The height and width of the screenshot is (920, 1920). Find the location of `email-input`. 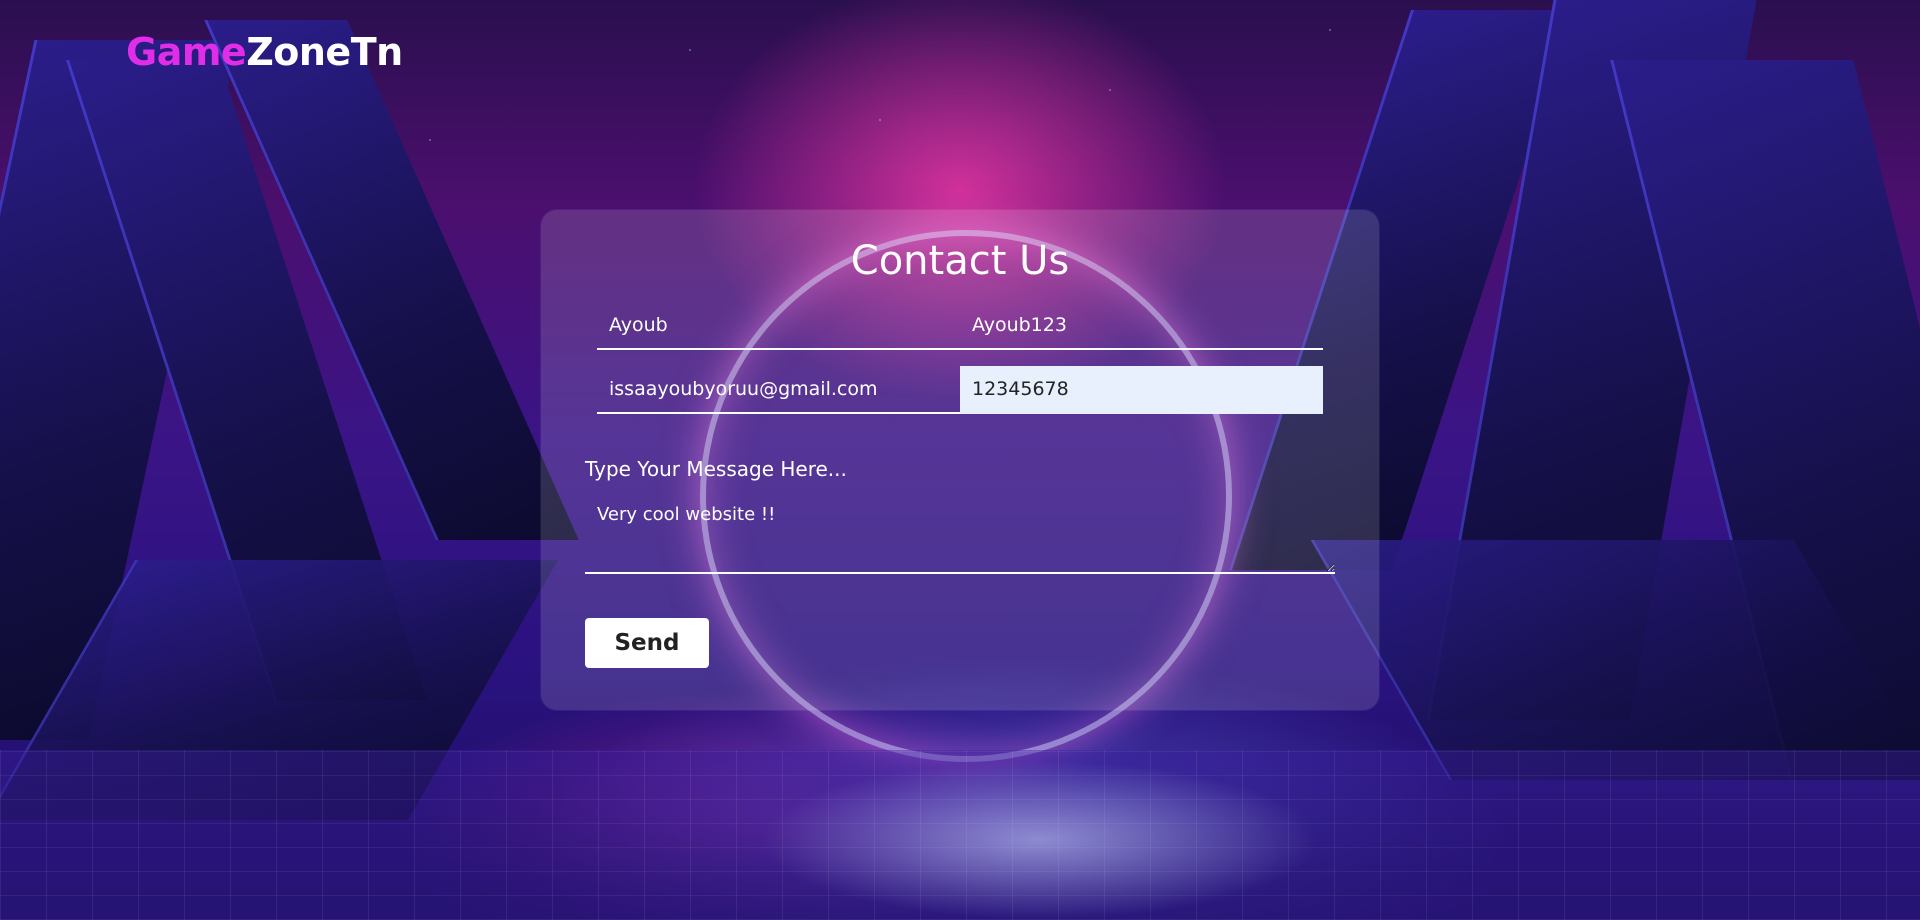

email-input is located at coordinates (778, 390).